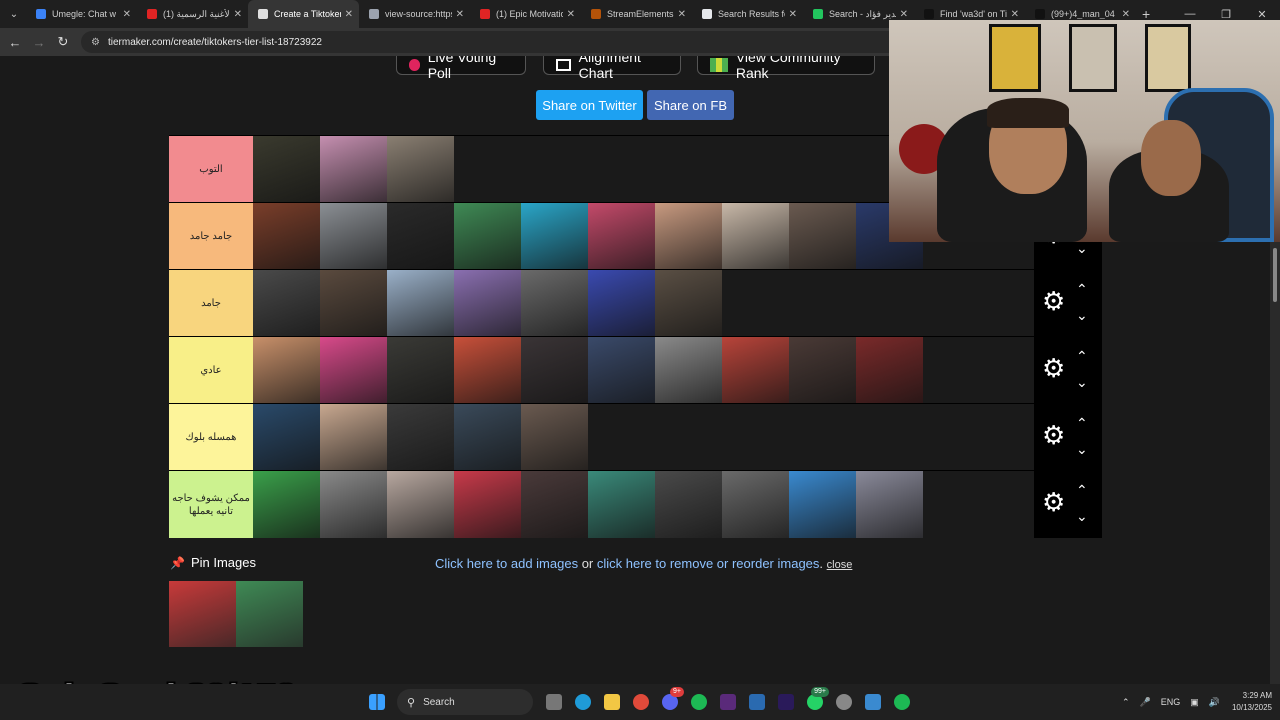 Image resolution: width=1280 pixels, height=720 pixels. What do you see at coordinates (843, 702) in the screenshot?
I see `settings-app-icon` at bounding box center [843, 702].